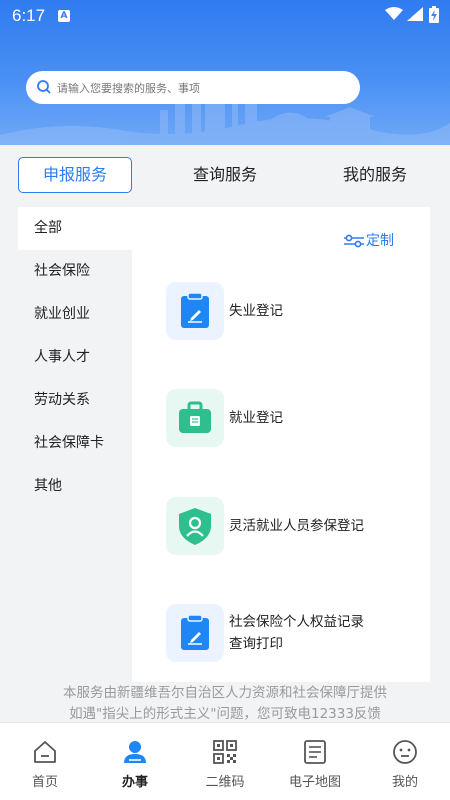  Describe the element at coordinates (64, 16) in the screenshot. I see `notification-a-icon: A` at that location.